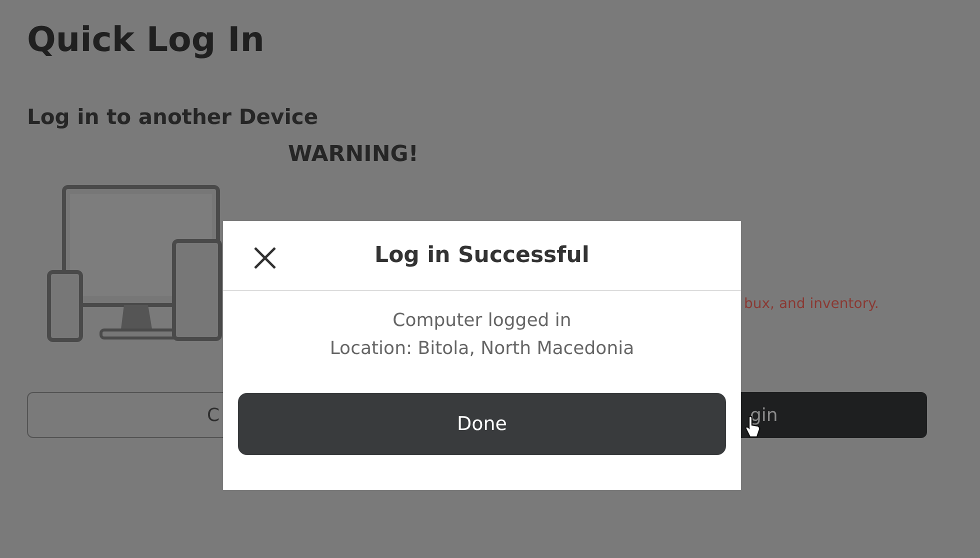  I want to click on dialog-title: Log in Successful, so click(482, 255).